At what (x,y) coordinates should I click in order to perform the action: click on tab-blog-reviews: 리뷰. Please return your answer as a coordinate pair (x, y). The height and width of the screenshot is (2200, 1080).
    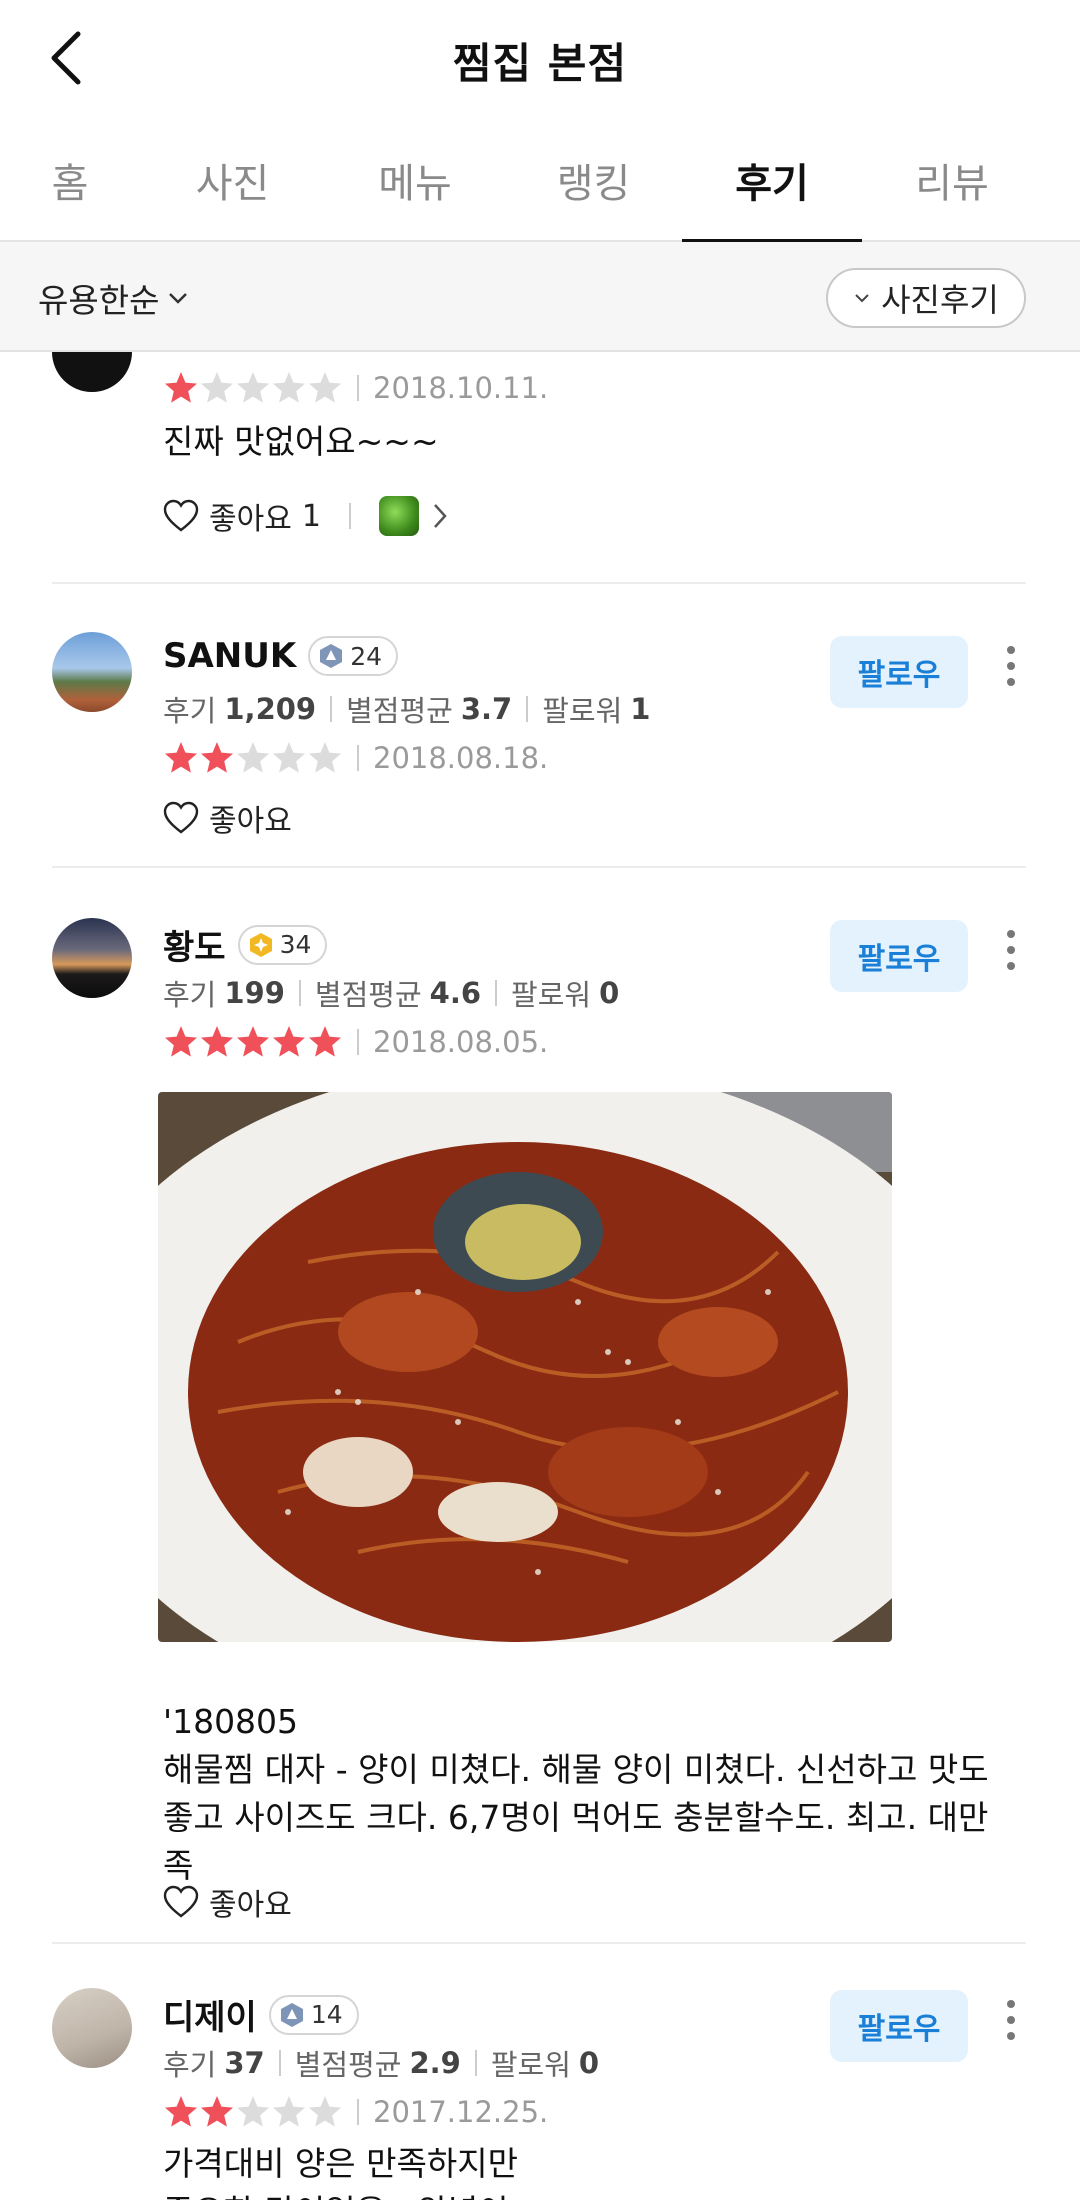
    Looking at the image, I should click on (952, 180).